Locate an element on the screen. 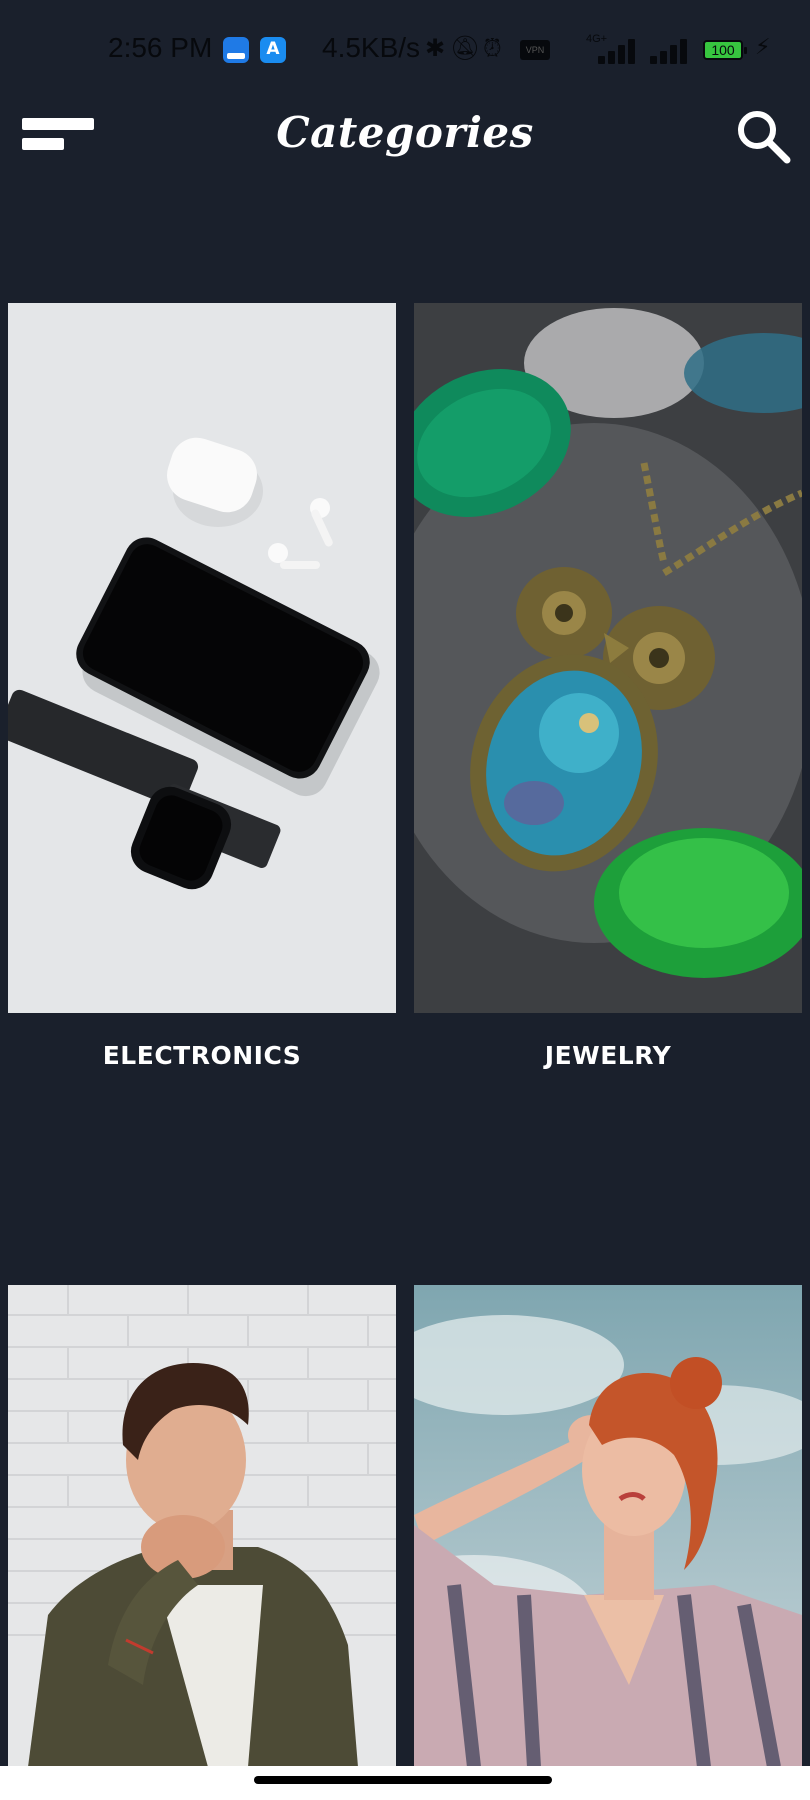 The width and height of the screenshot is (810, 1800). app-header: Categories is located at coordinates (405, 155).